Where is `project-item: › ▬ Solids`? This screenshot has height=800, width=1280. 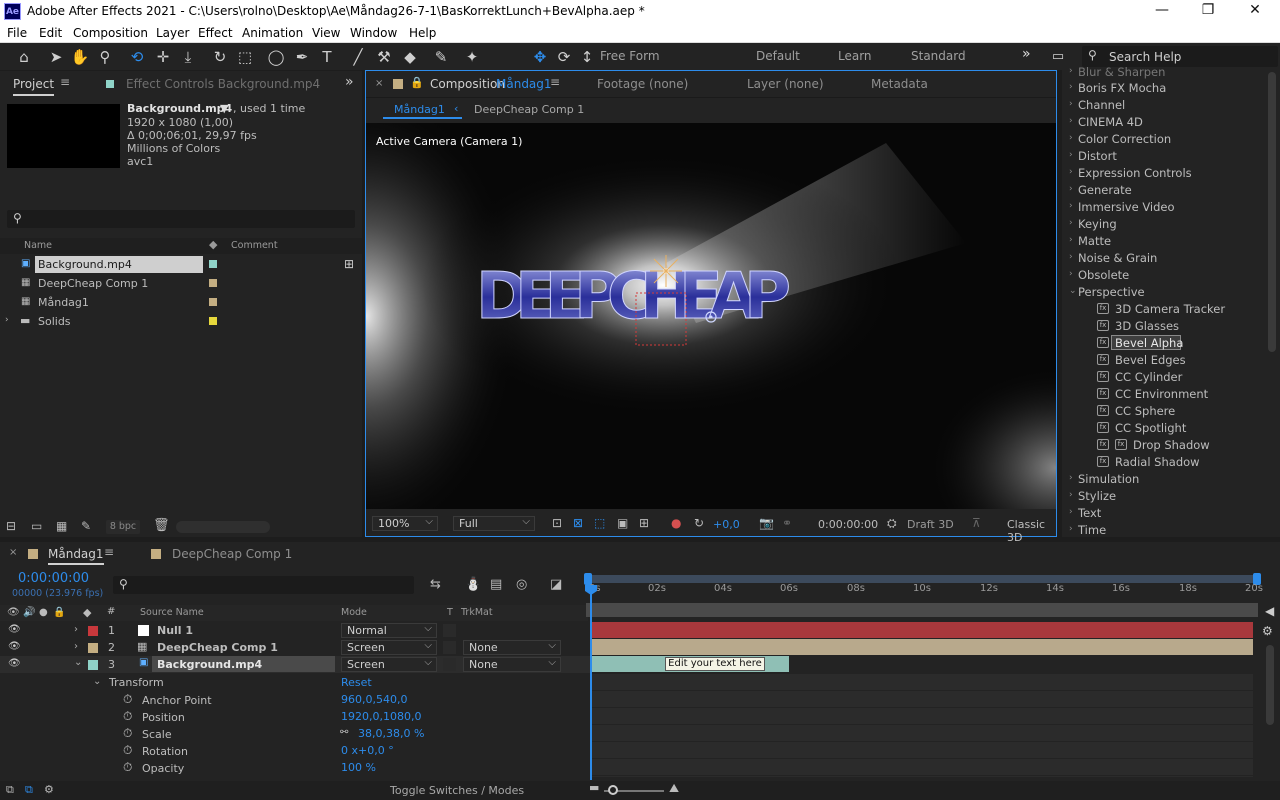 project-item: › ▬ Solids is located at coordinates (181, 322).